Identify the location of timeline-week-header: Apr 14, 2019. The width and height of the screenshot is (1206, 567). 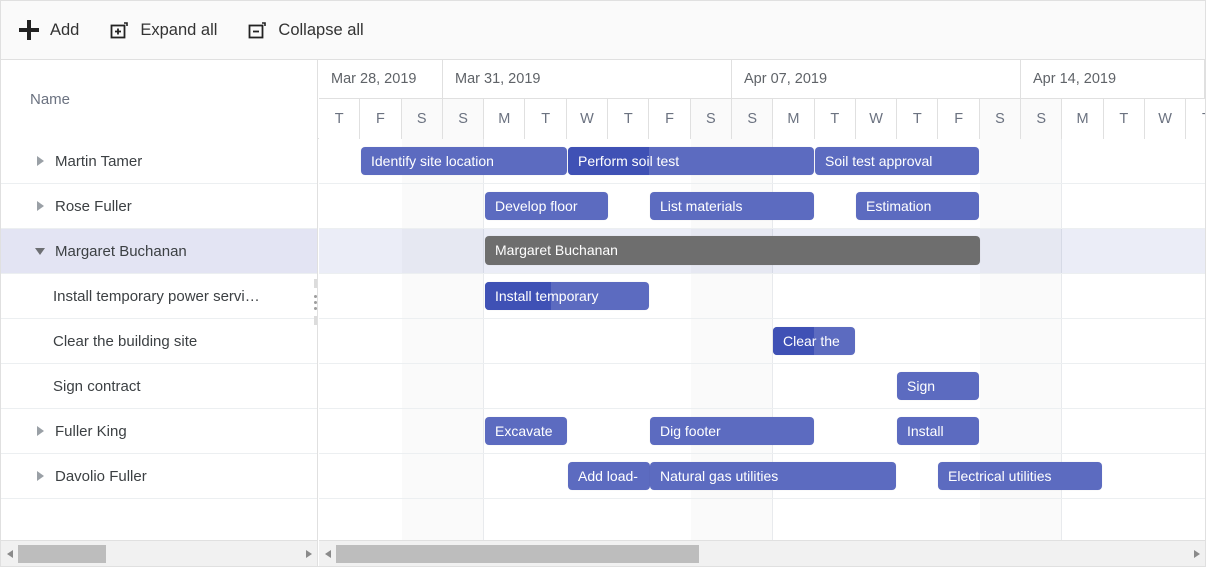
(1113, 79).